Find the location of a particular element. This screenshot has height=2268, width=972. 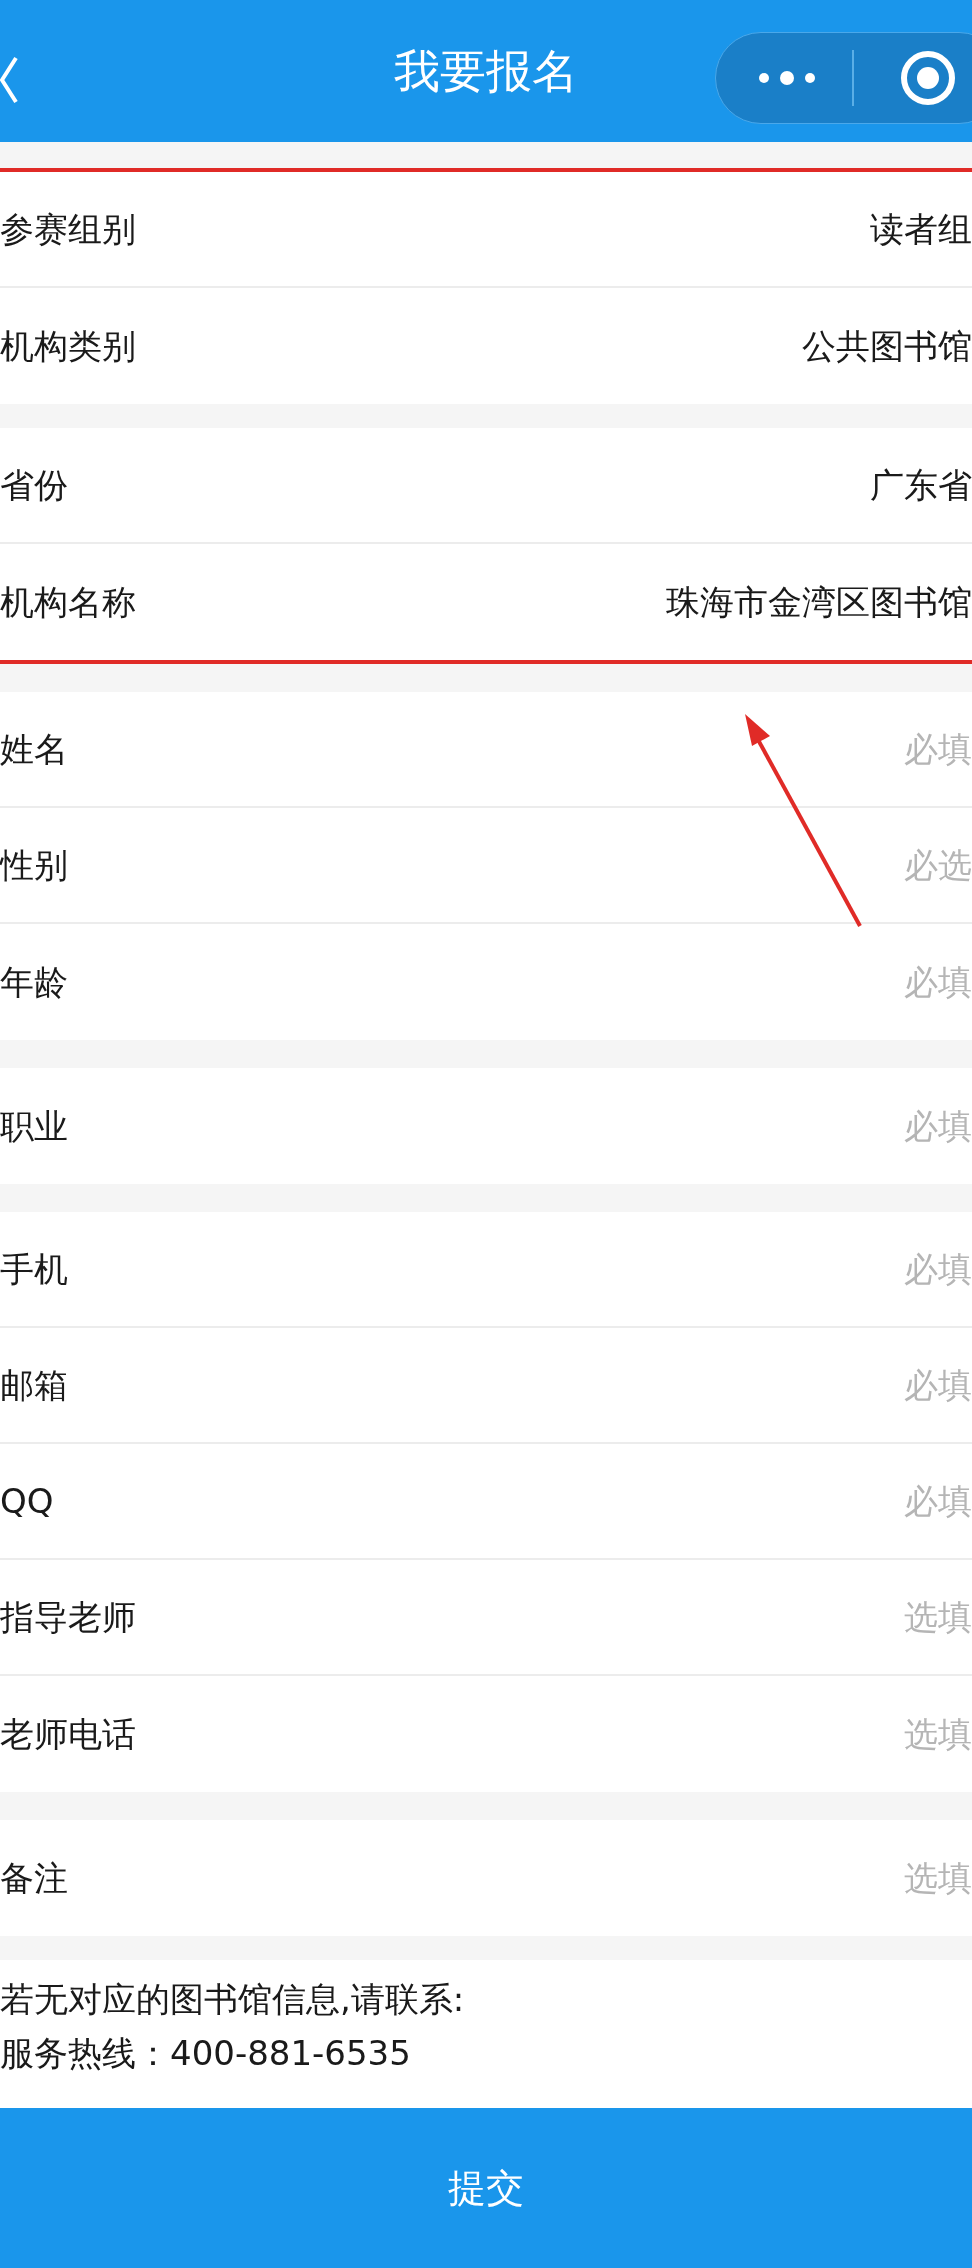

field-label: 指导老师 is located at coordinates (68, 1617).